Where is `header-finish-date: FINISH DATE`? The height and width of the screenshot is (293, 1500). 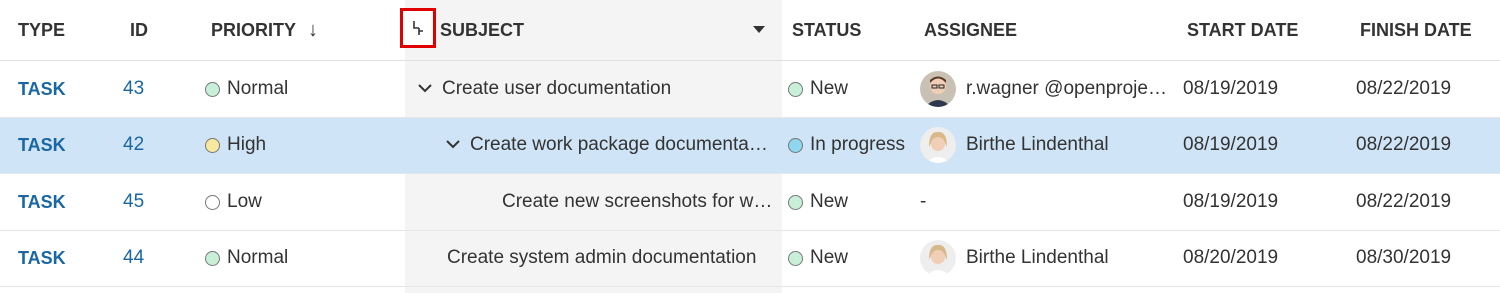 header-finish-date: FINISH DATE is located at coordinates (1430, 30).